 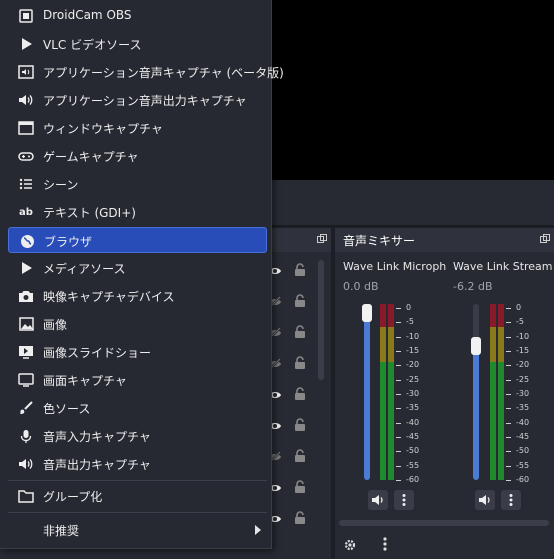 What do you see at coordinates (92, 45) in the screenshot?
I see `menu-item-label: VLC ビデオソース` at bounding box center [92, 45].